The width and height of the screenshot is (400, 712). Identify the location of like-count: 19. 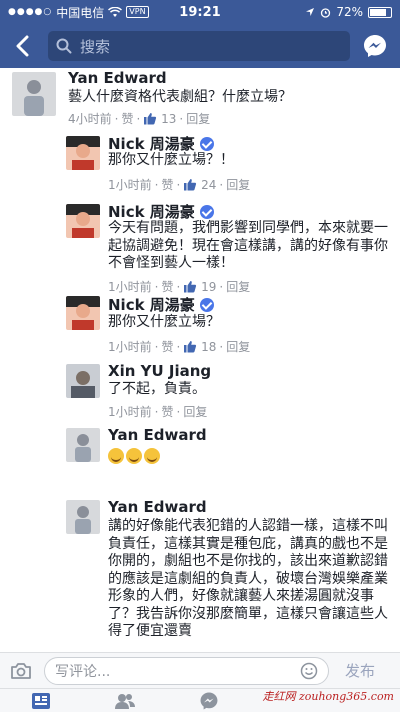
(199, 287).